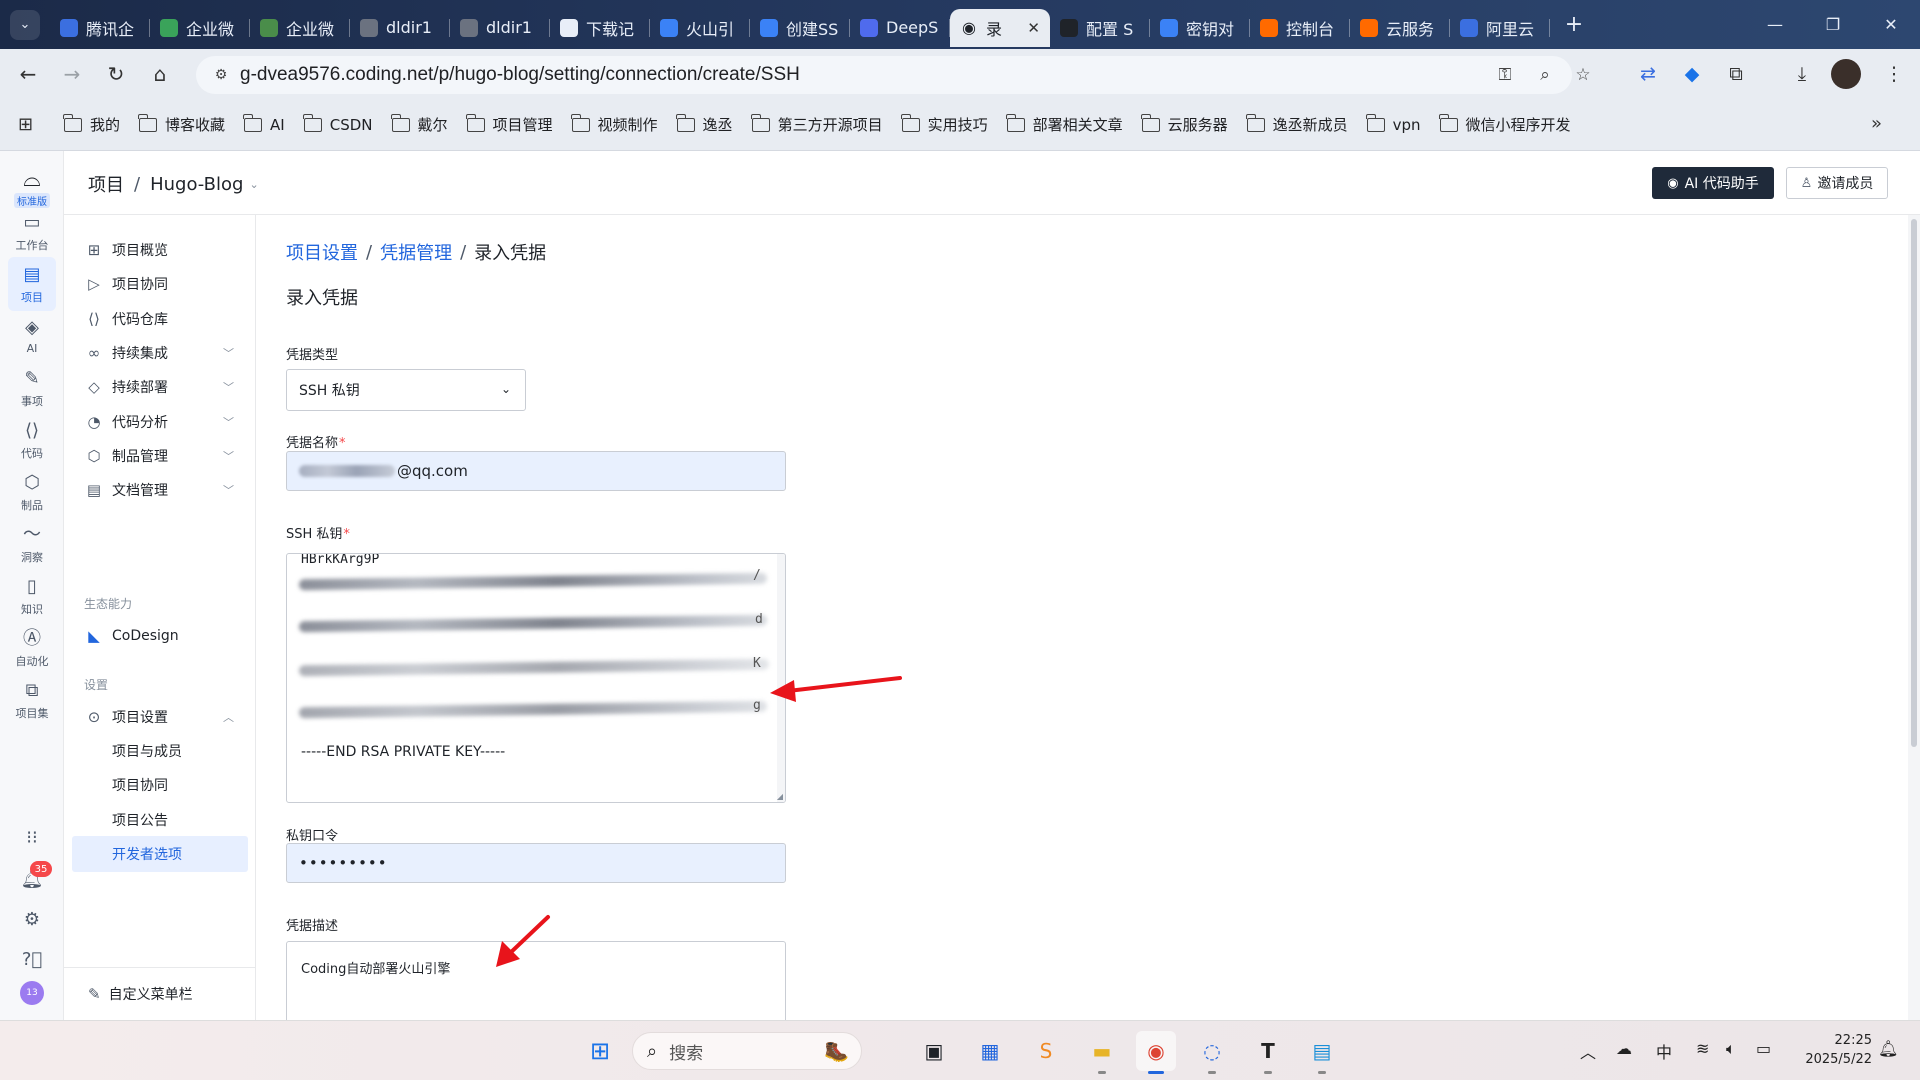 Image resolution: width=1920 pixels, height=1080 pixels. Describe the element at coordinates (1583, 75) in the screenshot. I see `star-icon: ☆` at that location.